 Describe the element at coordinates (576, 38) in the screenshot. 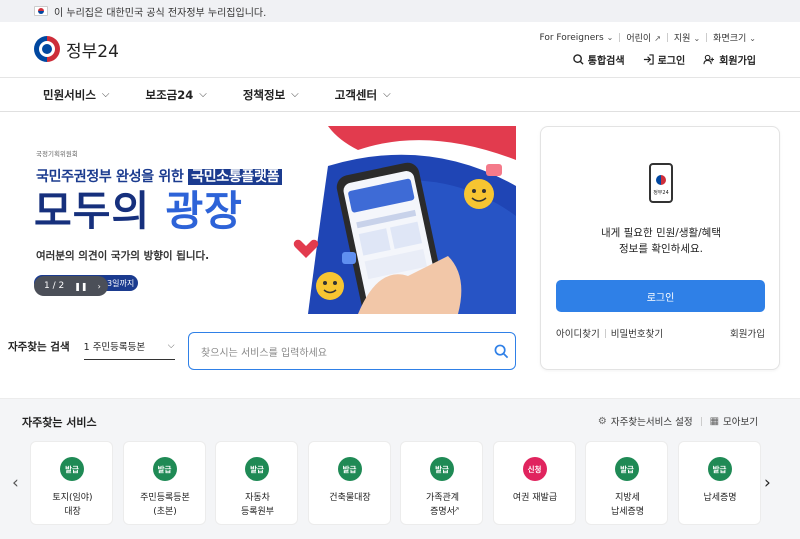

I see `foreigners-link: For Foreigners ⌄` at that location.